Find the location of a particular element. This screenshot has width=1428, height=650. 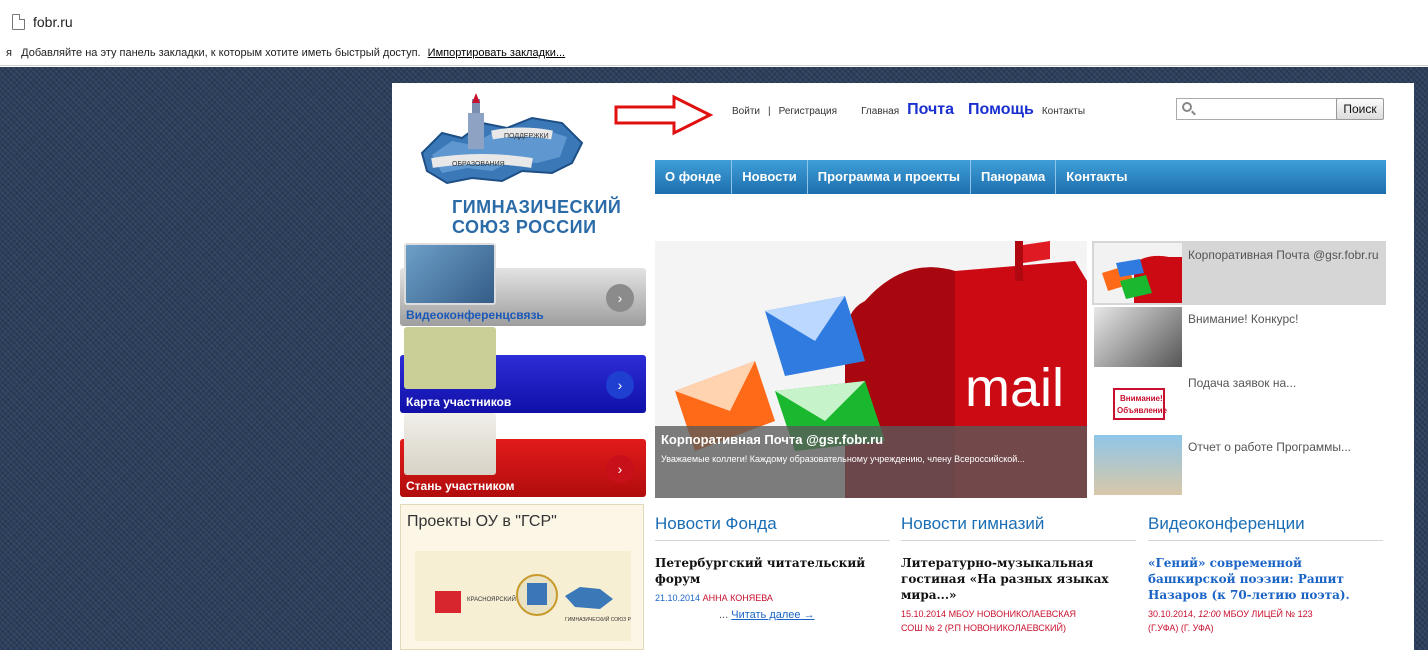

red-arrow-icon is located at coordinates (664, 115).